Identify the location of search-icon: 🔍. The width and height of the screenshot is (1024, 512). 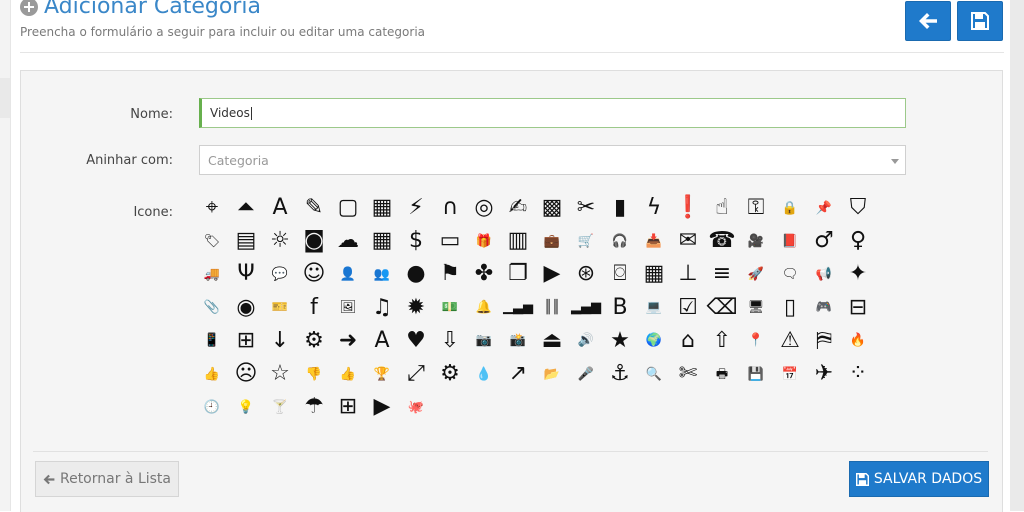
(654, 374).